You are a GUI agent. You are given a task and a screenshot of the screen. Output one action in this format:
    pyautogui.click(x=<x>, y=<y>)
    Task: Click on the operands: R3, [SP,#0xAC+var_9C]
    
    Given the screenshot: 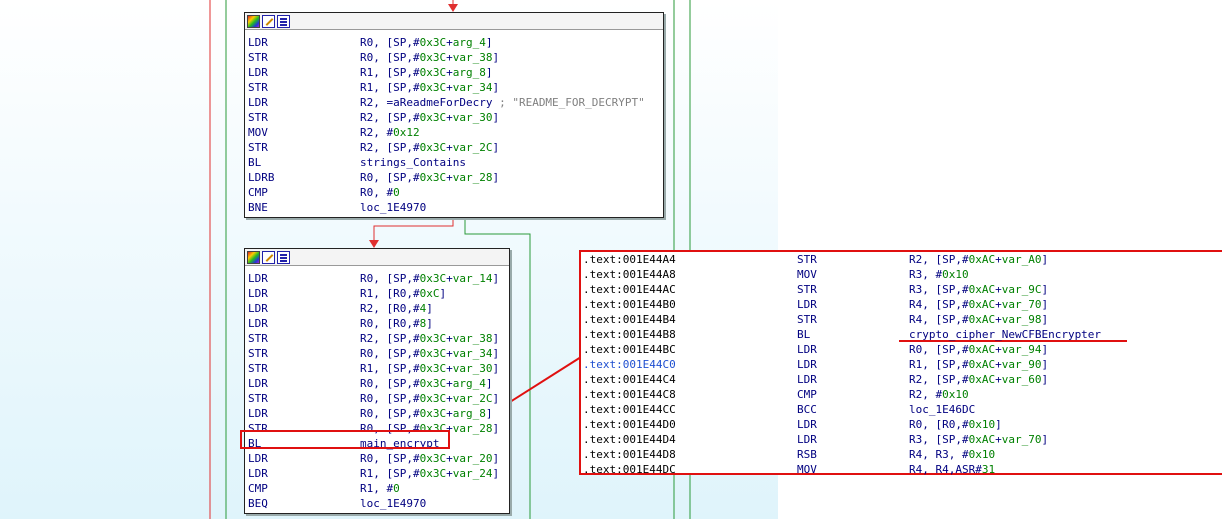 What is the action you would take?
    pyautogui.click(x=978, y=289)
    